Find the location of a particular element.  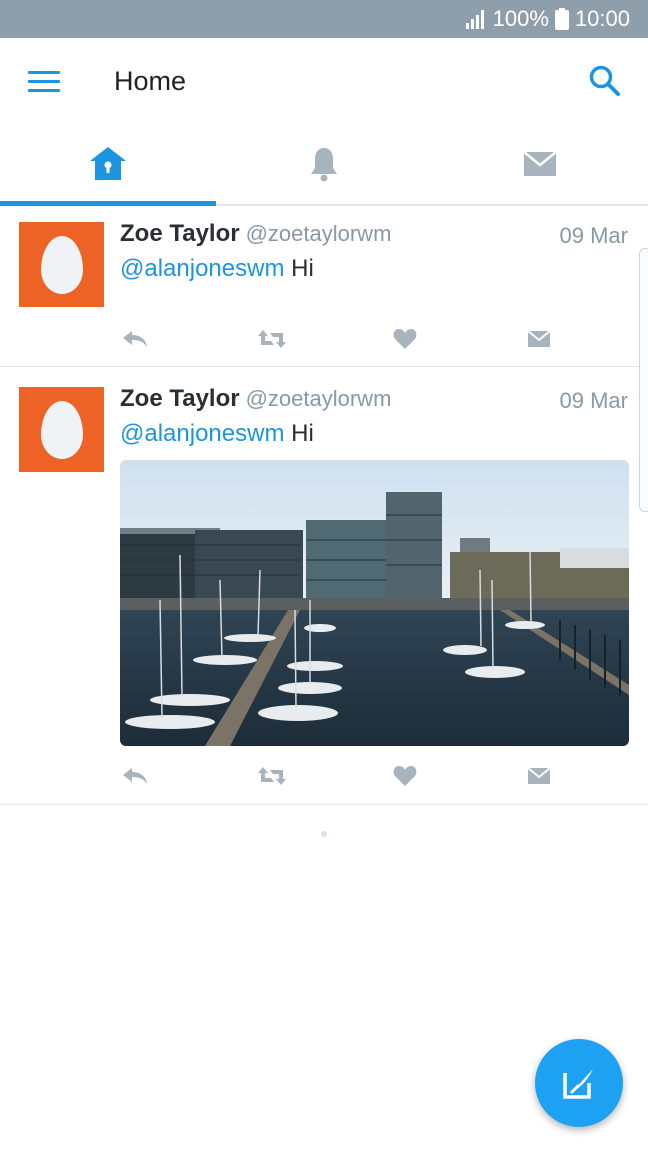

tab-messages is located at coordinates (540, 164).